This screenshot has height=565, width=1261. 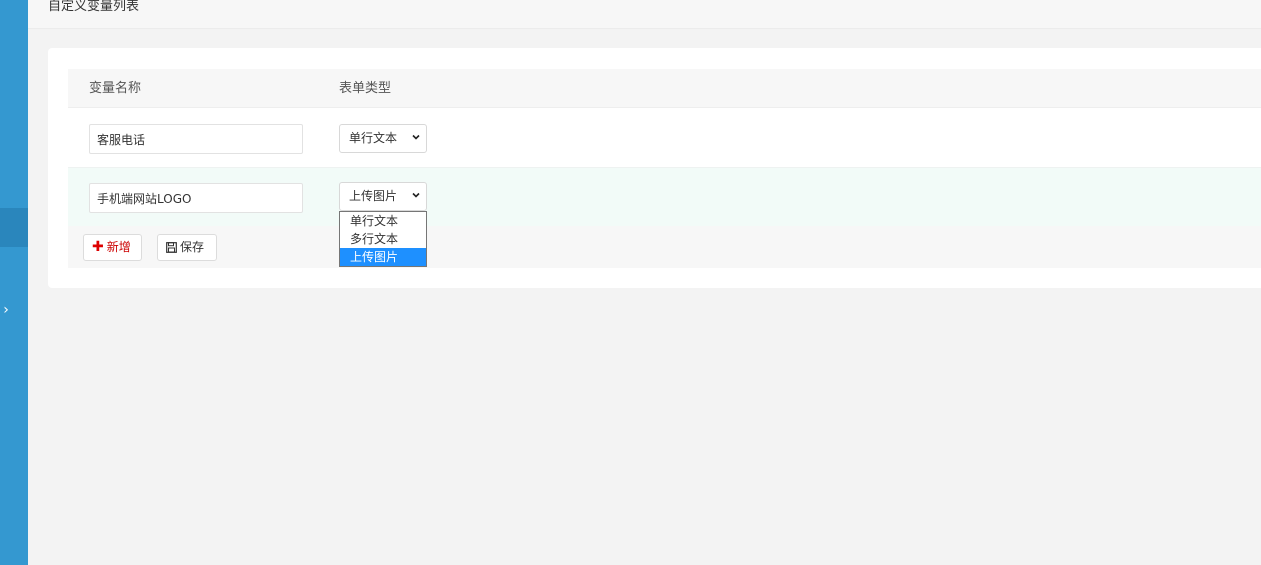 What do you see at coordinates (373, 138) in the screenshot?
I see `form-type-selected-value: 单行文本` at bounding box center [373, 138].